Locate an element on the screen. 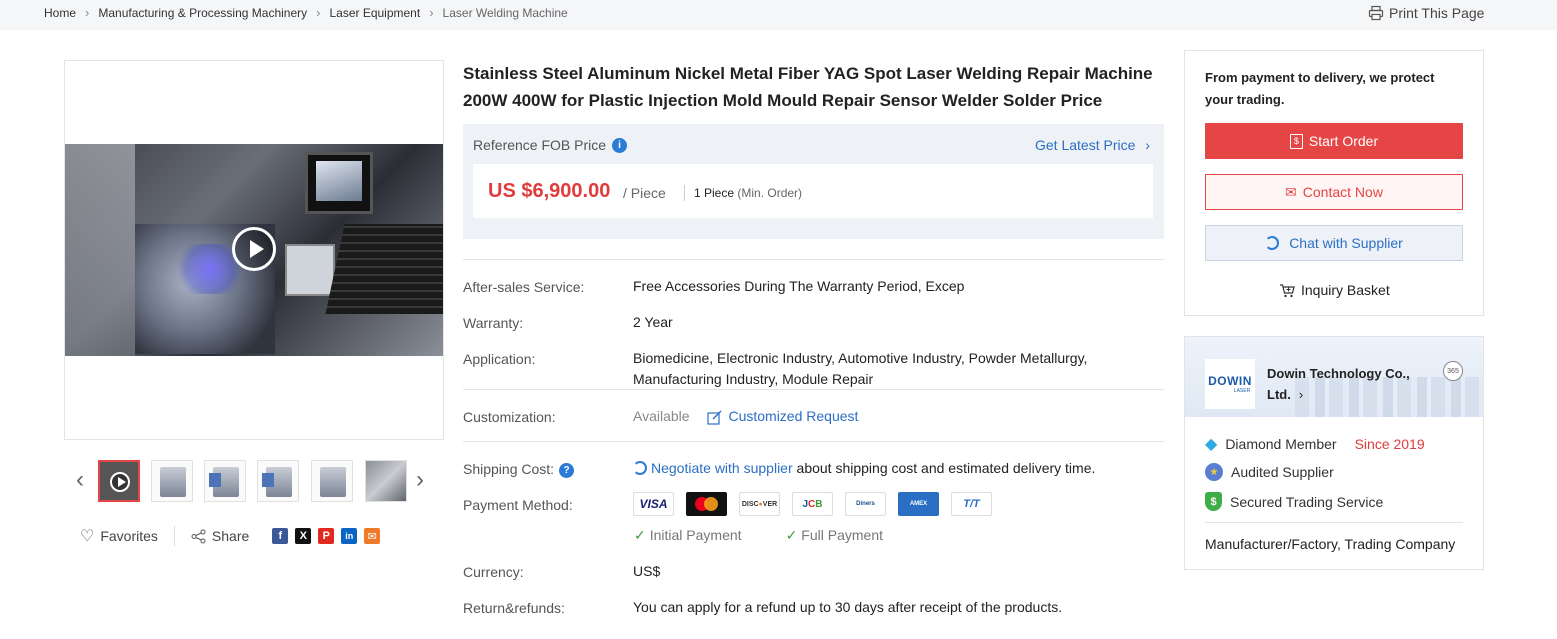 This screenshot has width=1557, height=639. customization-value: Available Customized Request is located at coordinates (745, 416).